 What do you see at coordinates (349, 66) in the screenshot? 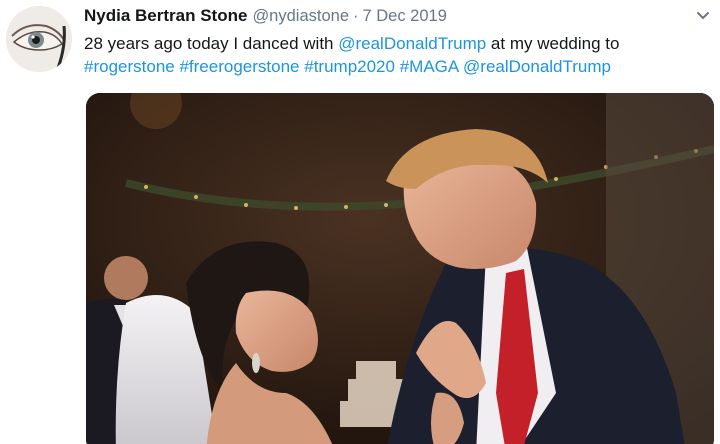
I see `hashtag-link: #trump2020` at bounding box center [349, 66].